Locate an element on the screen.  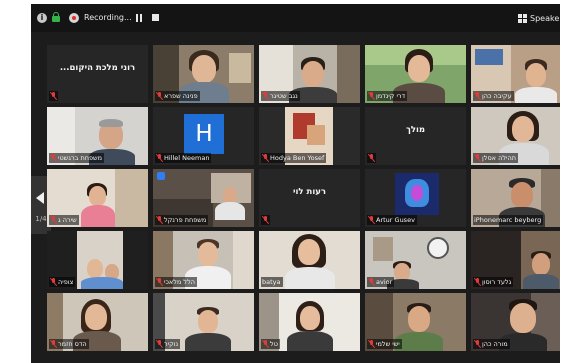
participant-nameplate: תהילה אסלן is located at coordinates (496, 158).